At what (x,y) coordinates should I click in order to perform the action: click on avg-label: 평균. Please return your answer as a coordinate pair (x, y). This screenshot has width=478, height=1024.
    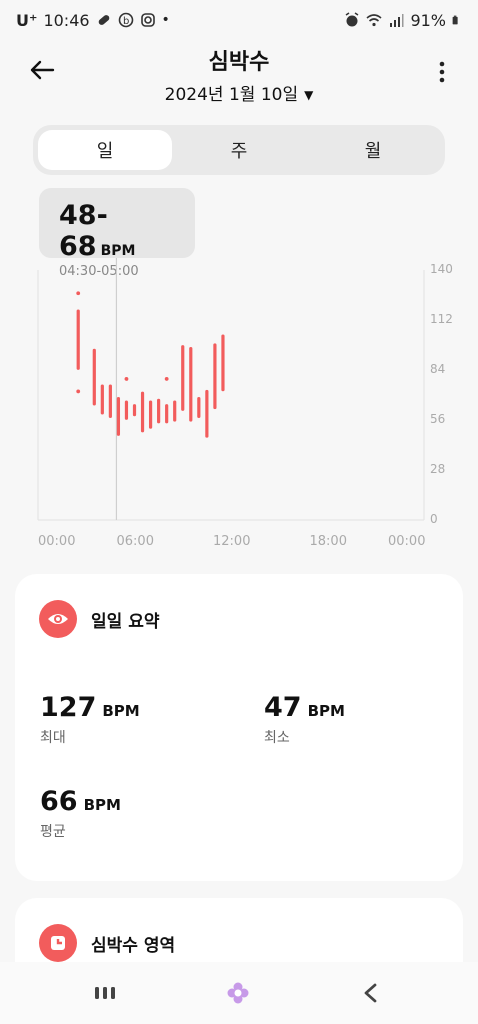
    Looking at the image, I should click on (53, 832).